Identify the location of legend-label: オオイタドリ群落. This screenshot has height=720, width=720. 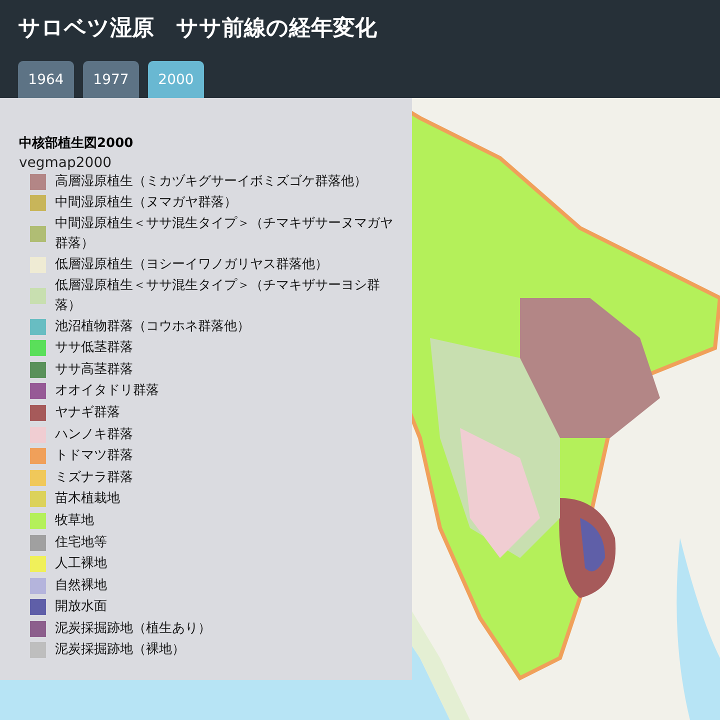
(107, 391).